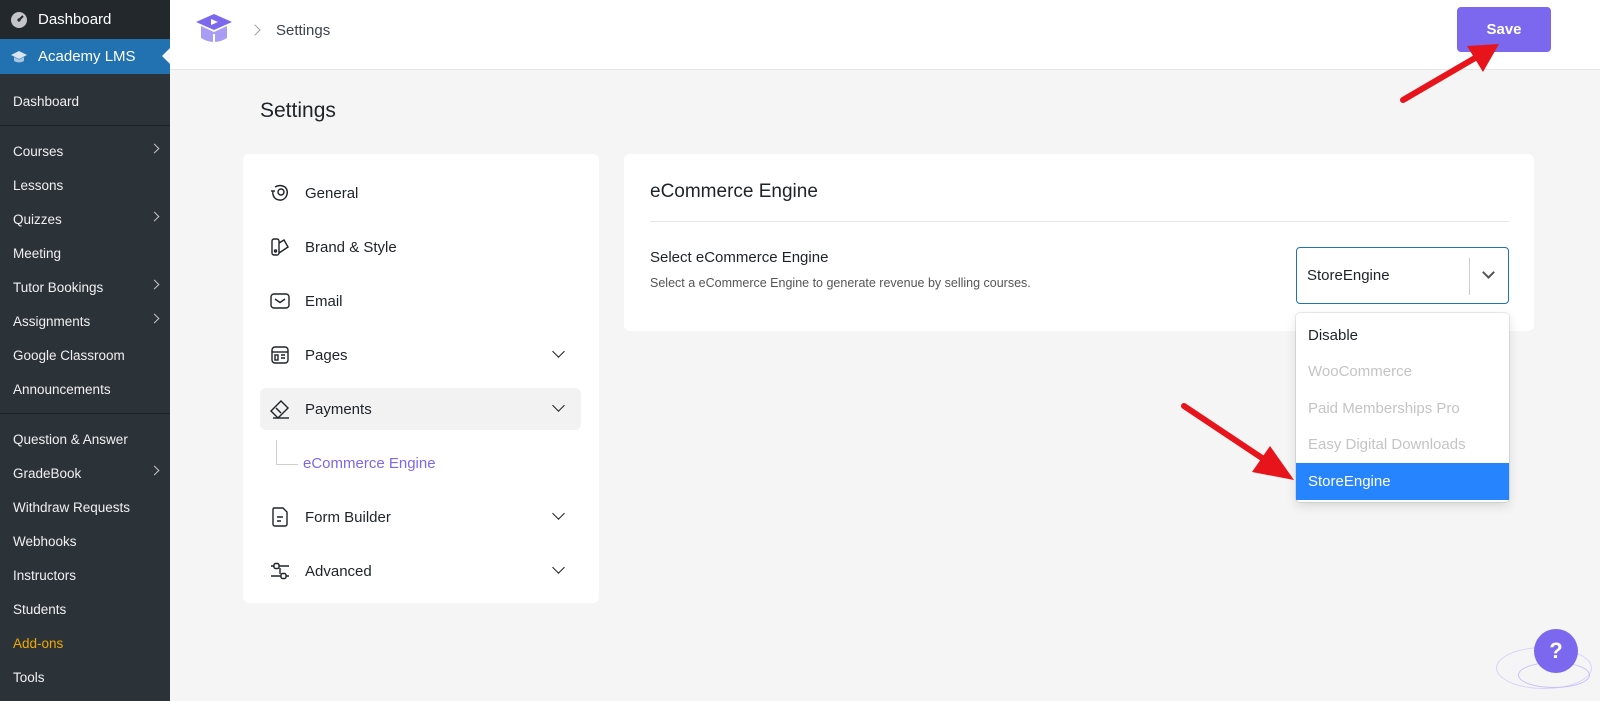  I want to click on wp-submenu-item-announcements: Announcements, so click(85, 389).